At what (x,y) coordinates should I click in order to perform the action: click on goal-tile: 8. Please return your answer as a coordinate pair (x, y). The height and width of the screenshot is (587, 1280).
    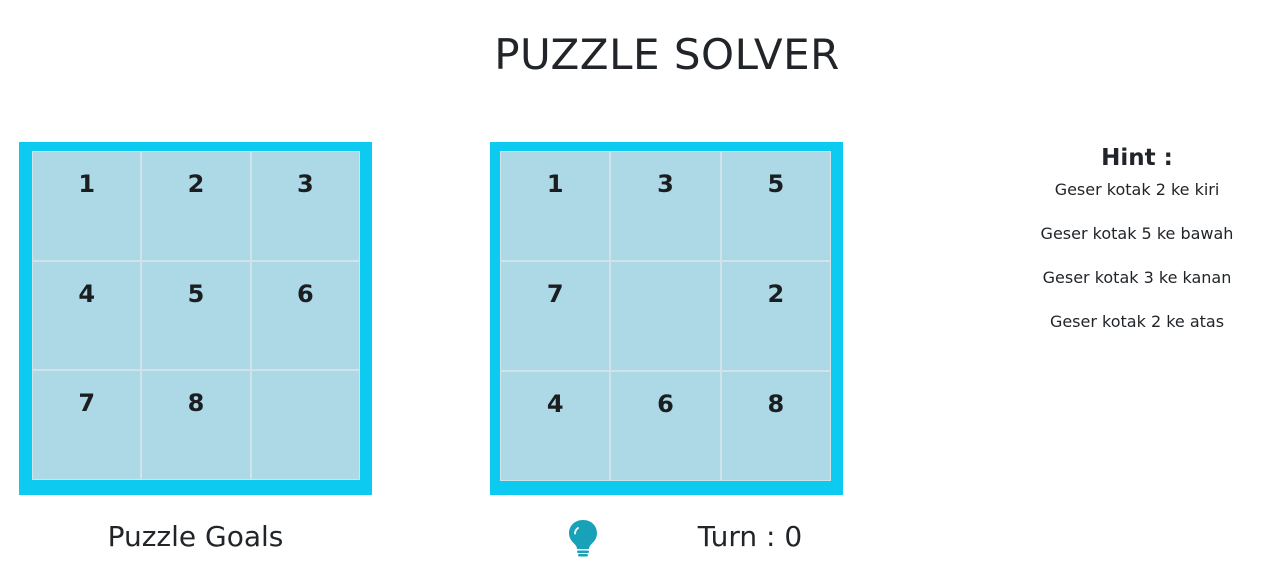
    Looking at the image, I should click on (196, 425).